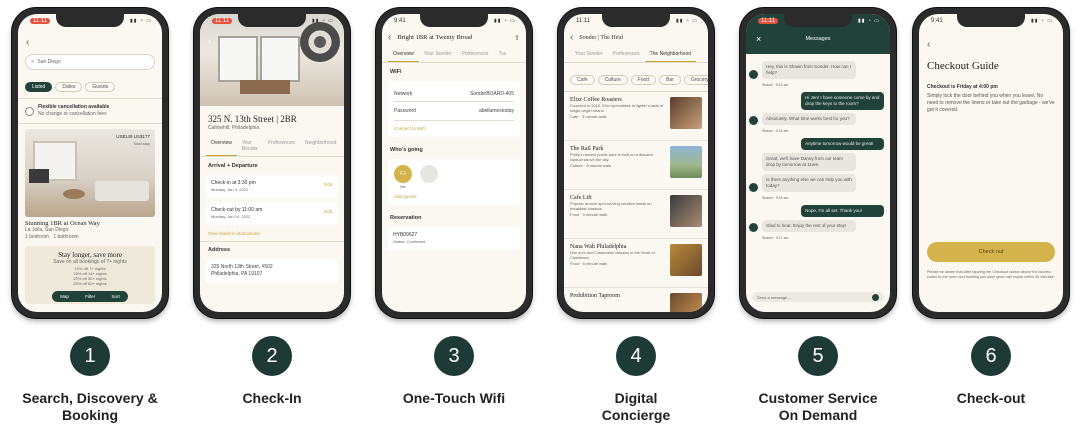 The height and width of the screenshot is (430, 1081). Describe the element at coordinates (612, 80) in the screenshot. I see `chip-culture: Culture` at that location.